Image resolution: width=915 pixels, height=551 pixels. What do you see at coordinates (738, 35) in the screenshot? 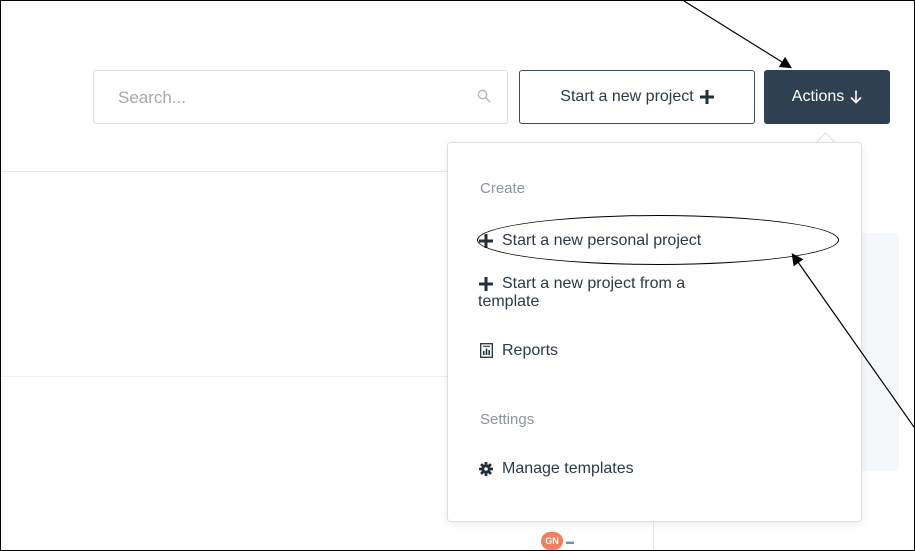
I see `arrow-to-actions` at bounding box center [738, 35].